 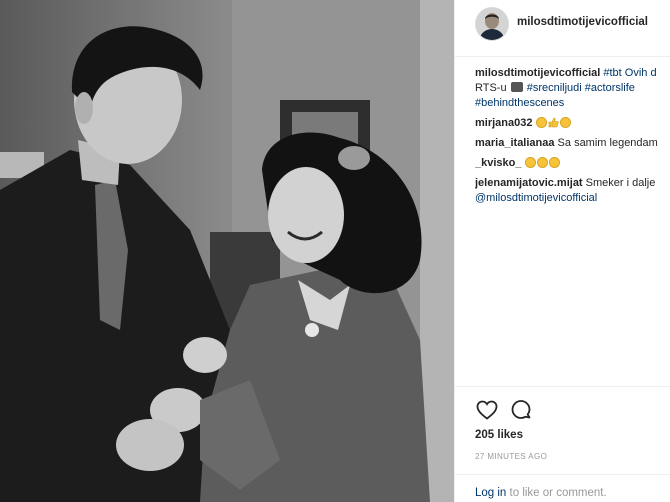 I want to click on avatar-image, so click(x=492, y=24).